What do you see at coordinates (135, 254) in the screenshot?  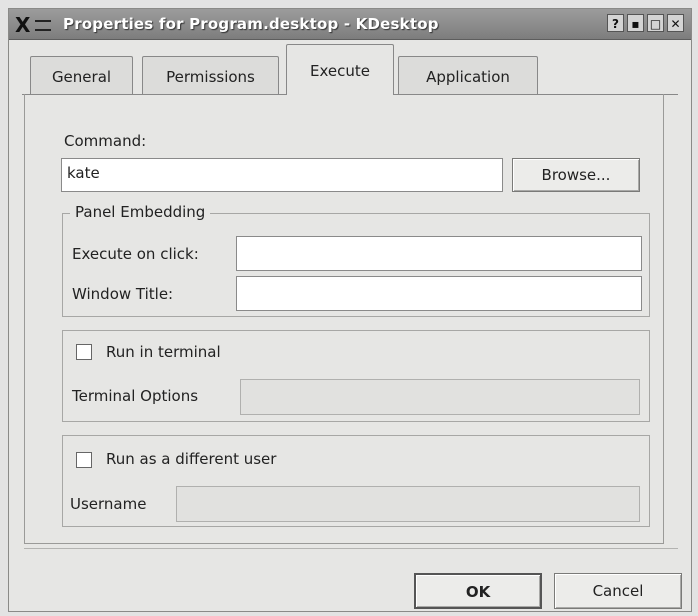 I see `execute-on-click-label: Execute on click:` at bounding box center [135, 254].